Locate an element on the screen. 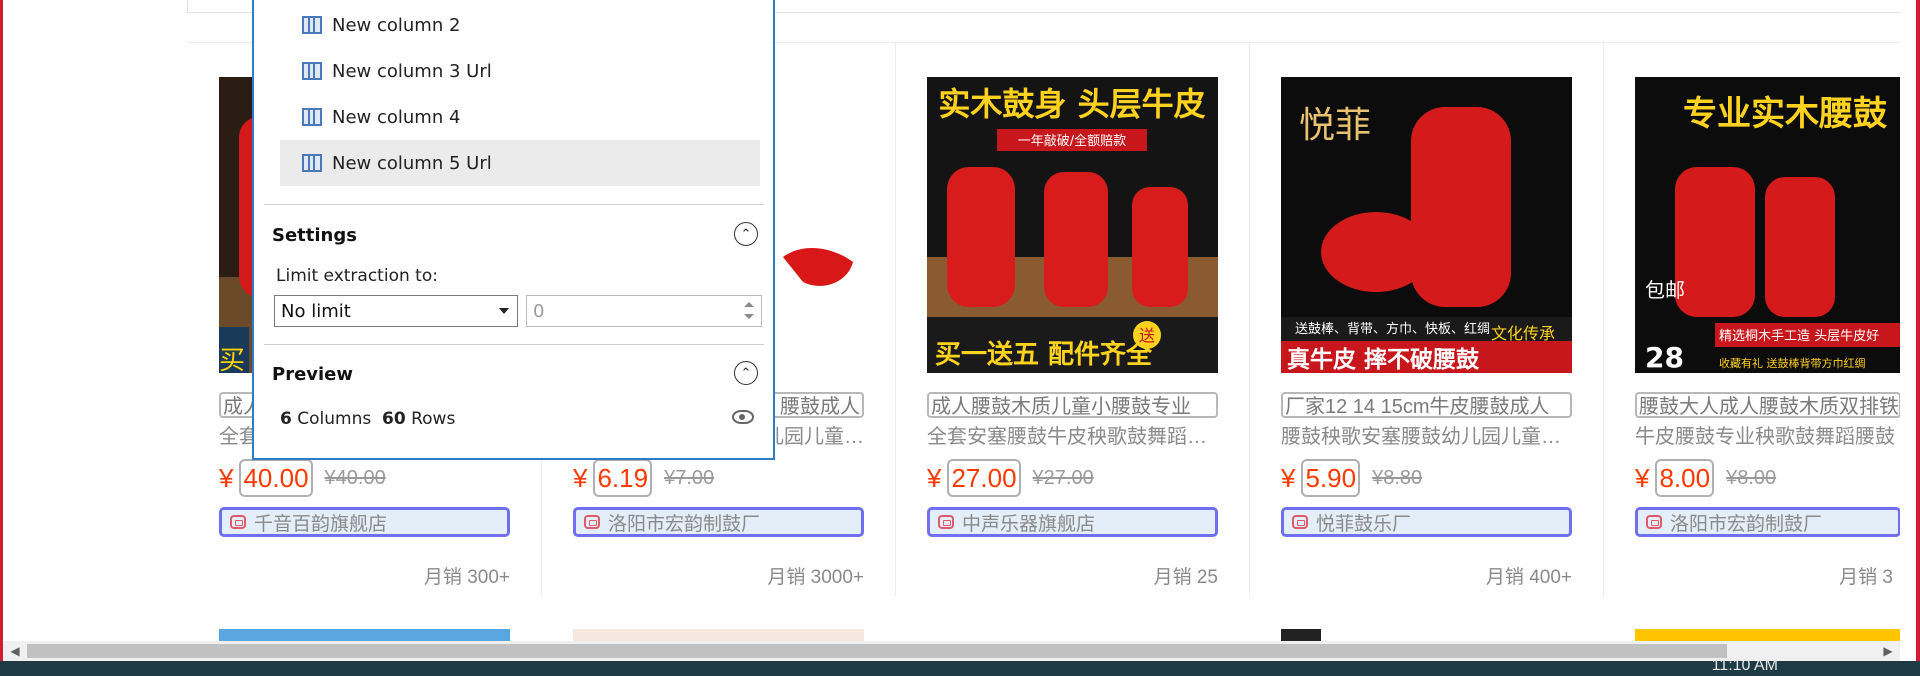 The image size is (1920, 676). shop-link: 中声乐器旗舰店 is located at coordinates (1072, 522).